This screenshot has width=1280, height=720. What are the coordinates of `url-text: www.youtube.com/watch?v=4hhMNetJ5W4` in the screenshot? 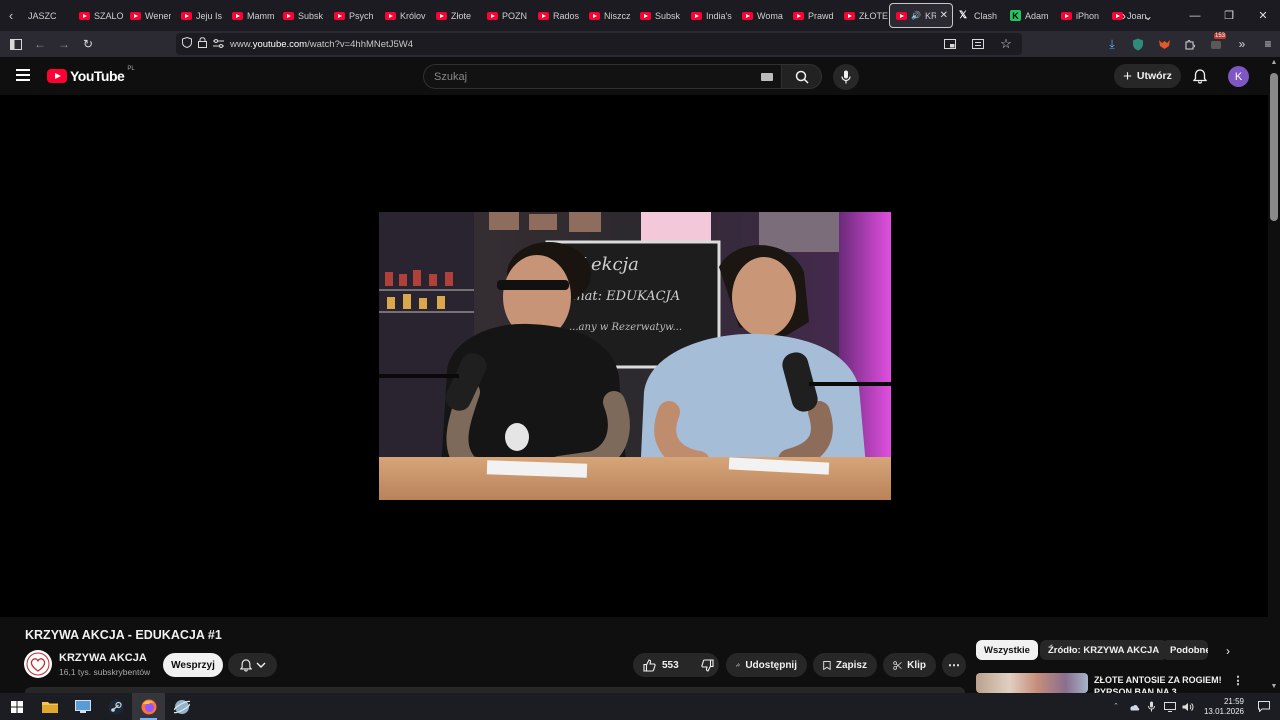 It's located at (321, 44).